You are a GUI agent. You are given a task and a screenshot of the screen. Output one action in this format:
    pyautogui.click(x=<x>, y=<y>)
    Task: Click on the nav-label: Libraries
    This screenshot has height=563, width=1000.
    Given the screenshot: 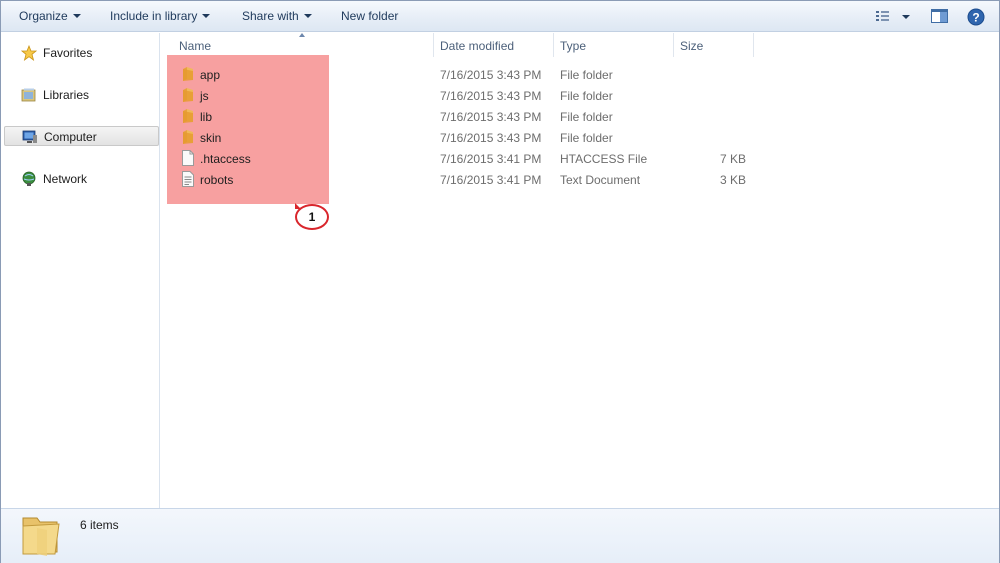 What is the action you would take?
    pyautogui.click(x=66, y=95)
    